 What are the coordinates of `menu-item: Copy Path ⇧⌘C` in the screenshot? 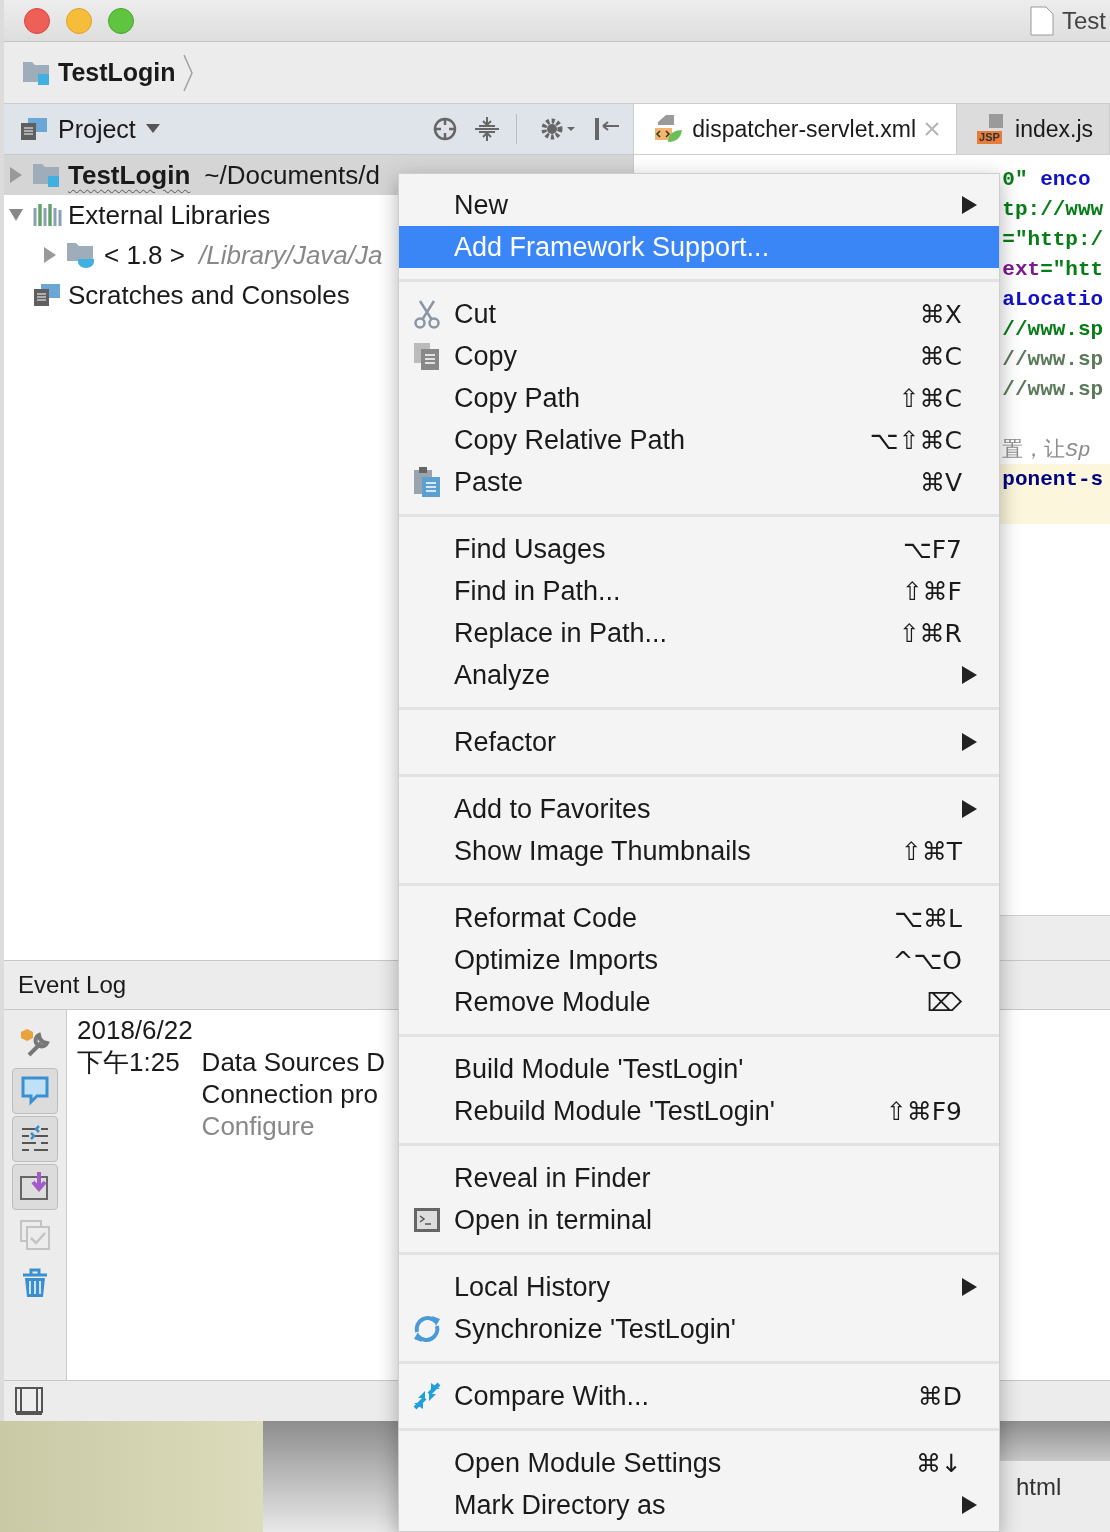 It's located at (699, 398).